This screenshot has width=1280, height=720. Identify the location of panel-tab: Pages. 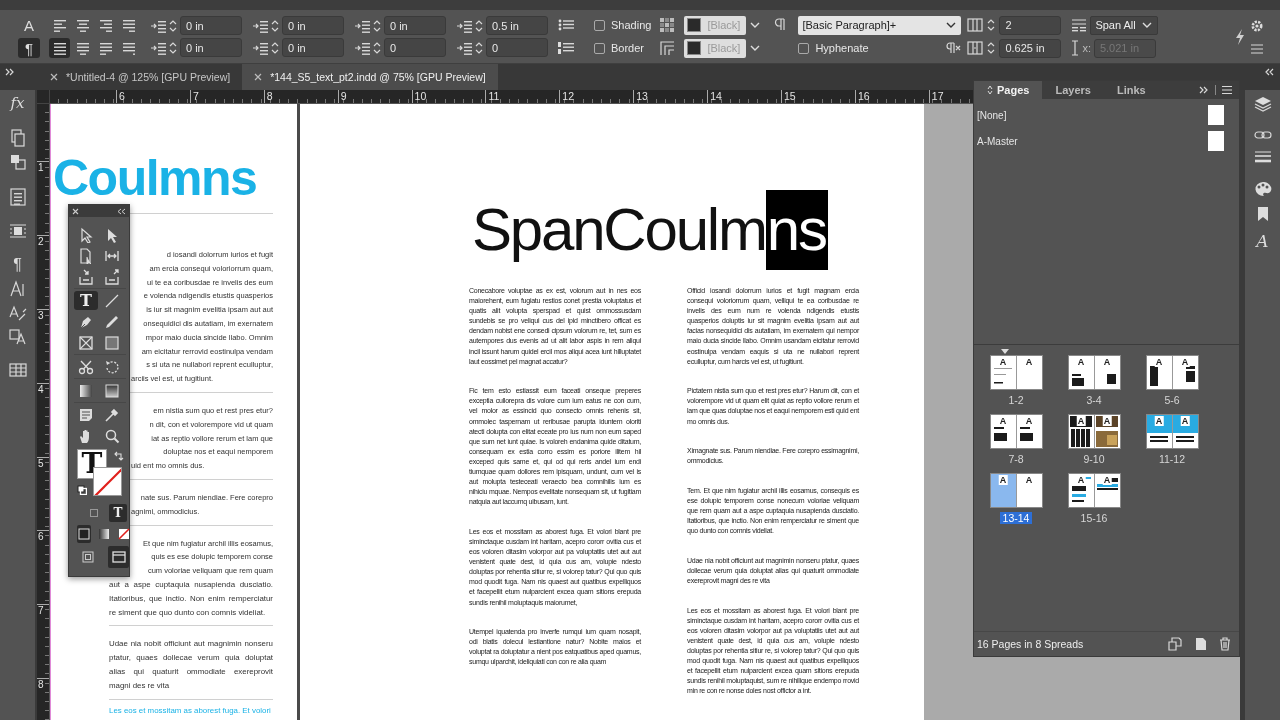
(1008, 90).